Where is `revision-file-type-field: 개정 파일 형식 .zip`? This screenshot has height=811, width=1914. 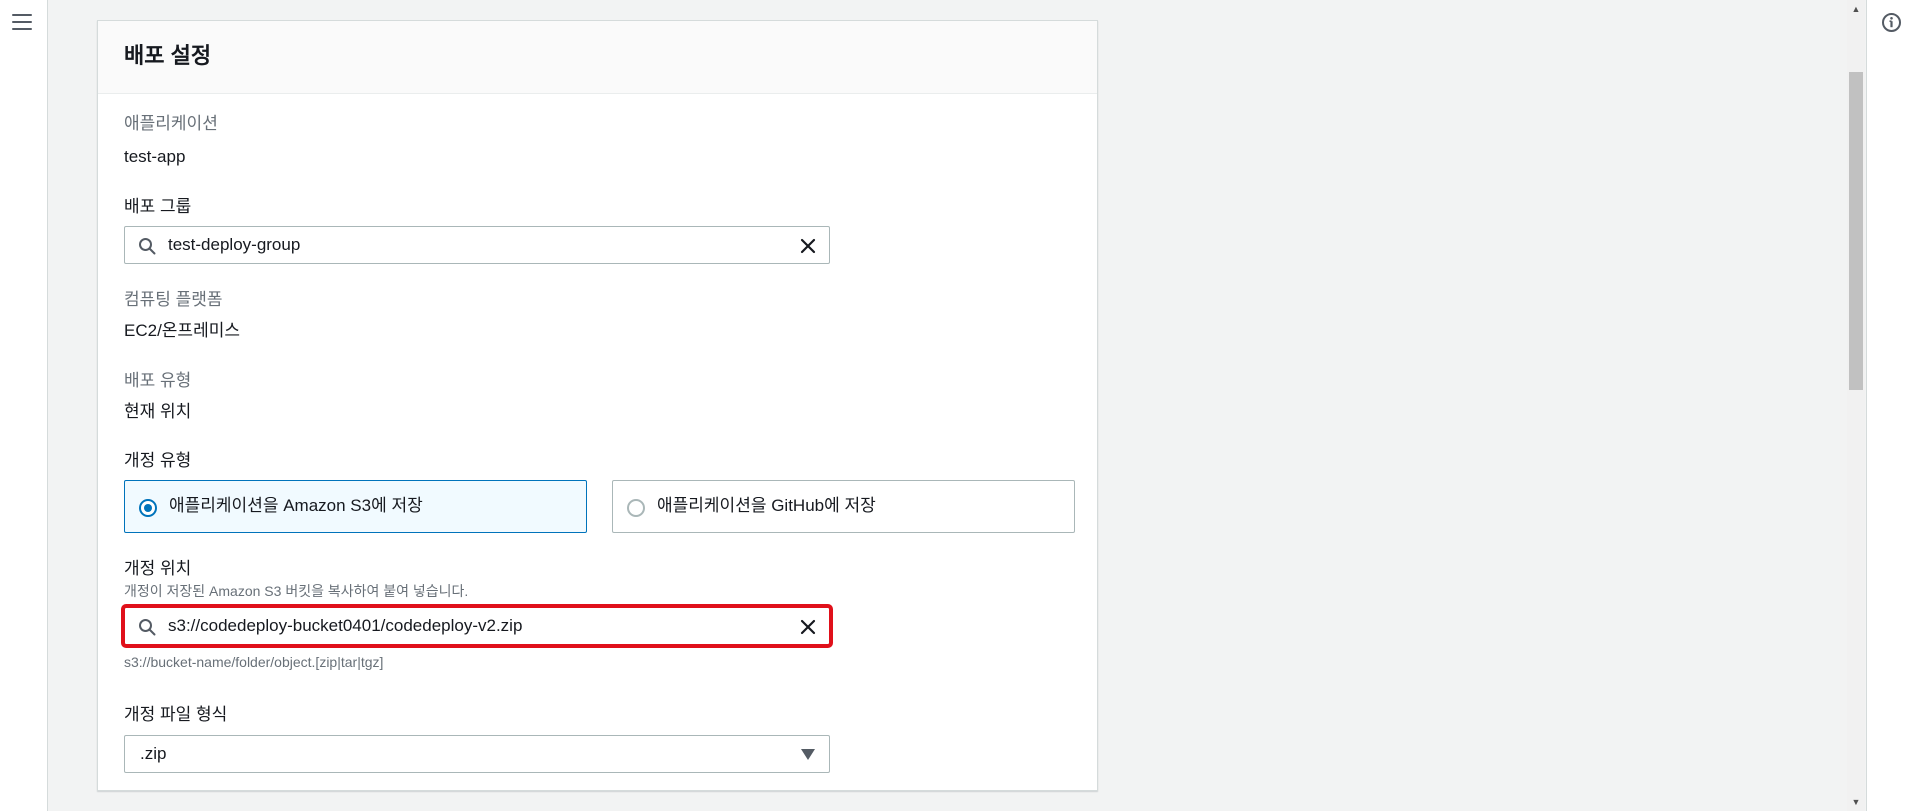 revision-file-type-field: 개정 파일 형식 .zip is located at coordinates (477, 738).